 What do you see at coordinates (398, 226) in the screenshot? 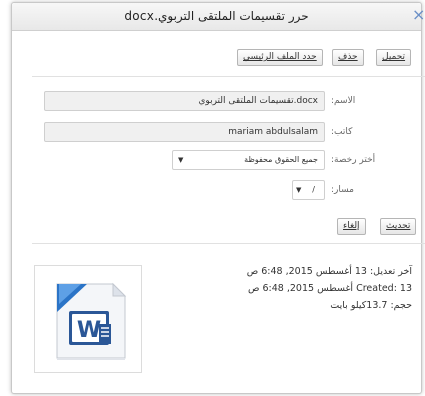
I see `update-button: تحديث` at bounding box center [398, 226].